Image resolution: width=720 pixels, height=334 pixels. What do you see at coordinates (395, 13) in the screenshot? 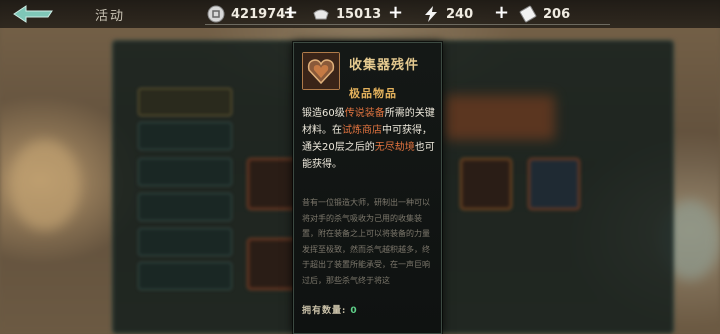
I see `add-ingot-button: +` at bounding box center [395, 13].